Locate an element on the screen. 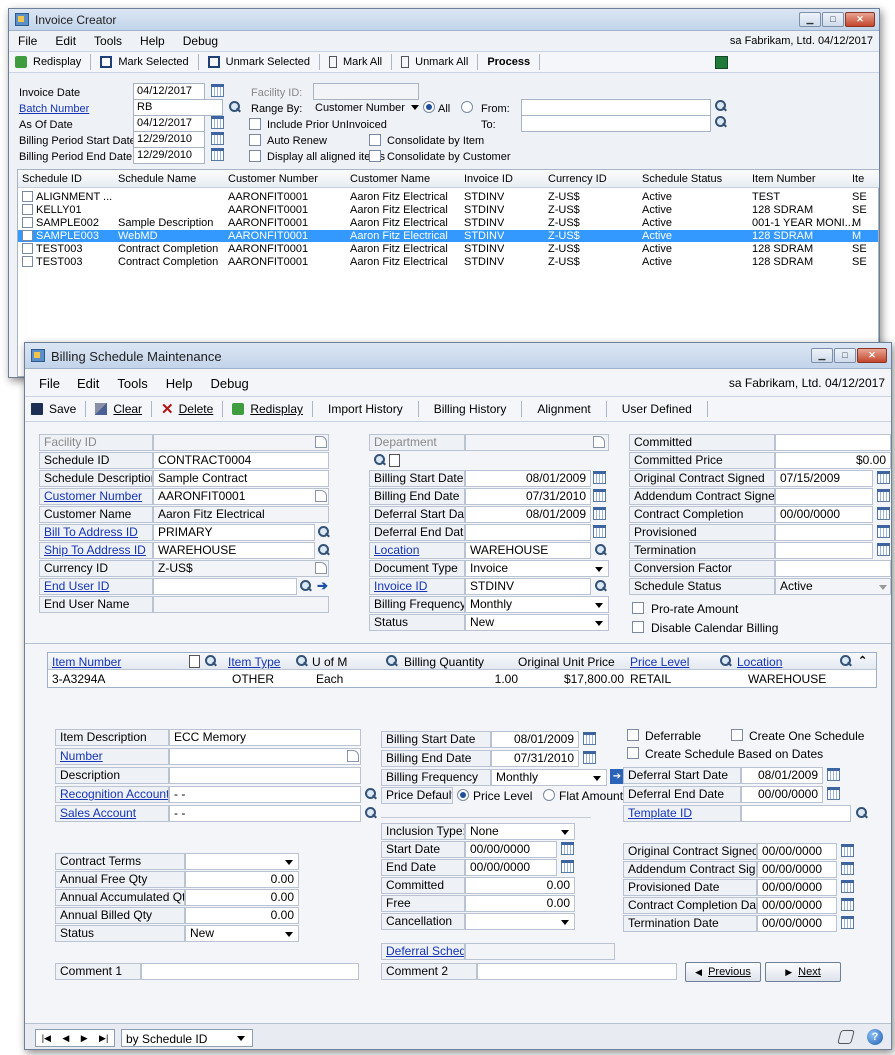  menu-file: File is located at coordinates (27, 41).